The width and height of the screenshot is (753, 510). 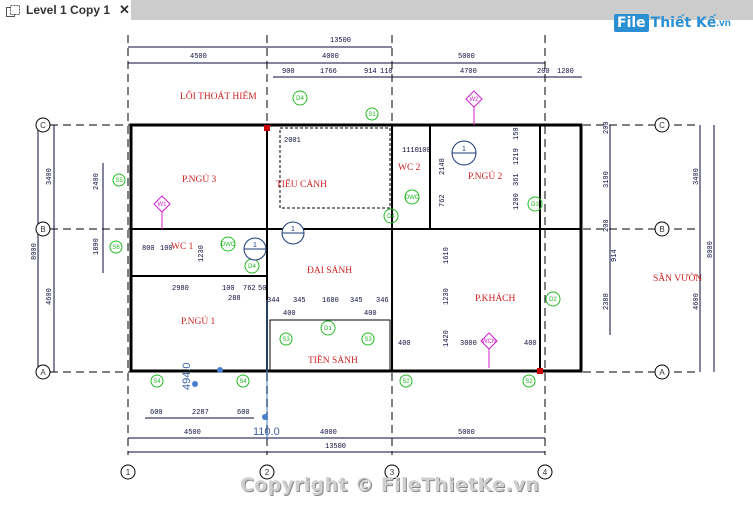 I want to click on svg-text: B, so click(x=661, y=229).